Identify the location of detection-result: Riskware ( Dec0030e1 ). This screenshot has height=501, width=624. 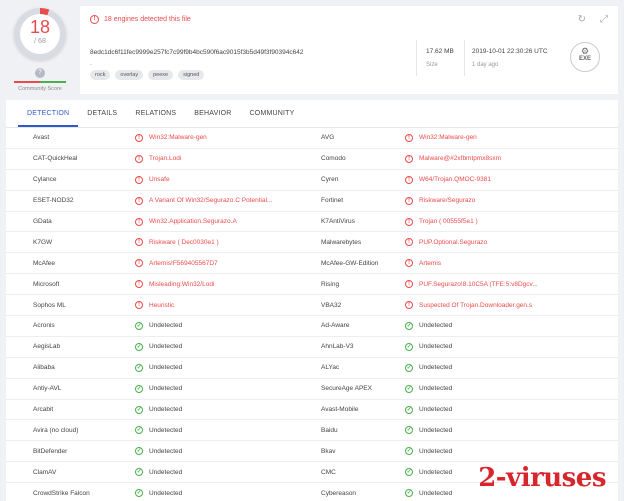
(184, 242).